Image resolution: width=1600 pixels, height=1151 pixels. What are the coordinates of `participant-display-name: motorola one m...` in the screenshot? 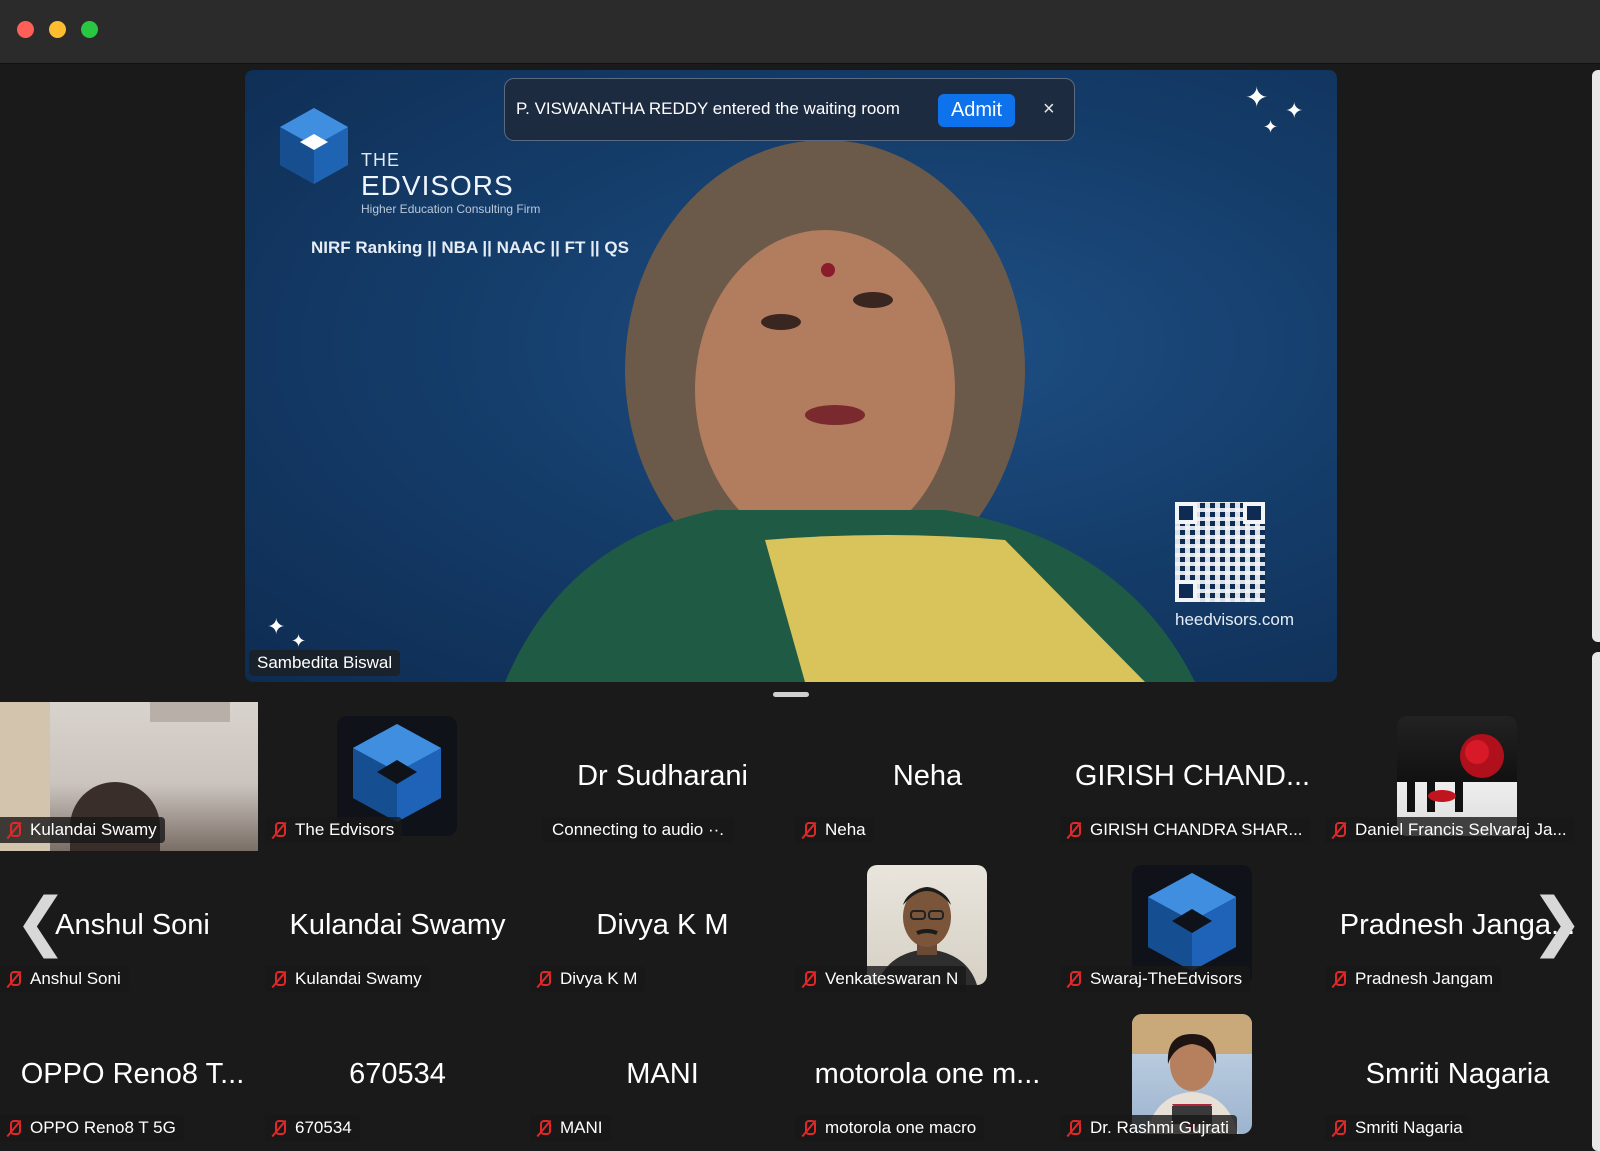 It's located at (927, 1074).